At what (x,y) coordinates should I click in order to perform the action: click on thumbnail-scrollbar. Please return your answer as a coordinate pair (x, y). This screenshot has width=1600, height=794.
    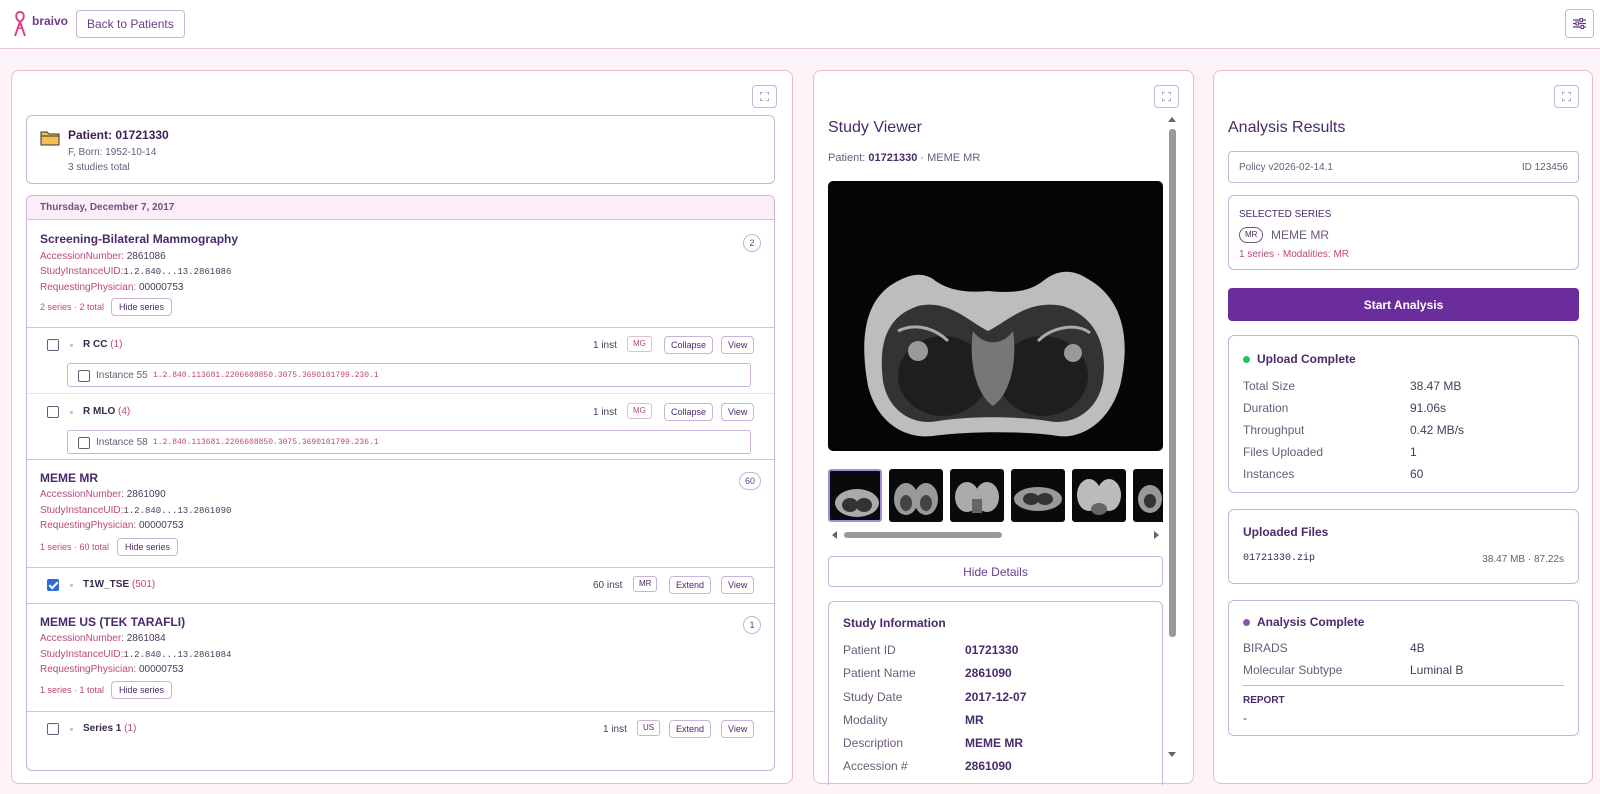
    Looking at the image, I should click on (995, 535).